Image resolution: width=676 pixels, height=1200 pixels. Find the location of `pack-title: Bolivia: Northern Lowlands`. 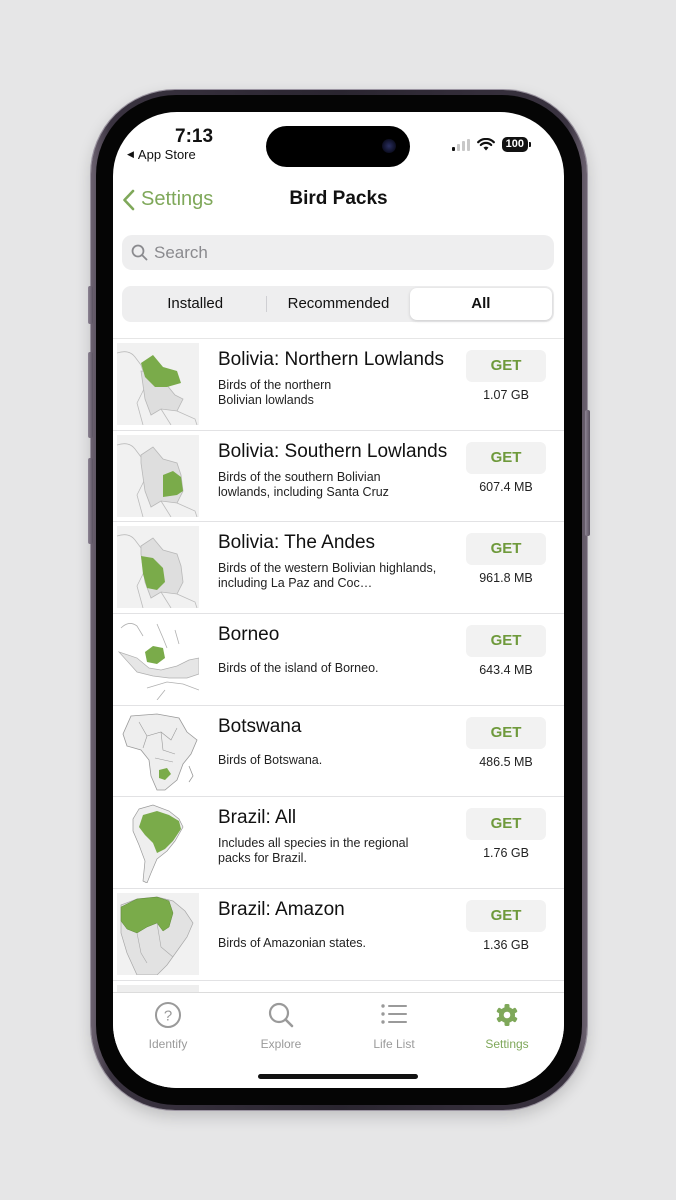

pack-title: Bolivia: Northern Lowlands is located at coordinates (331, 359).